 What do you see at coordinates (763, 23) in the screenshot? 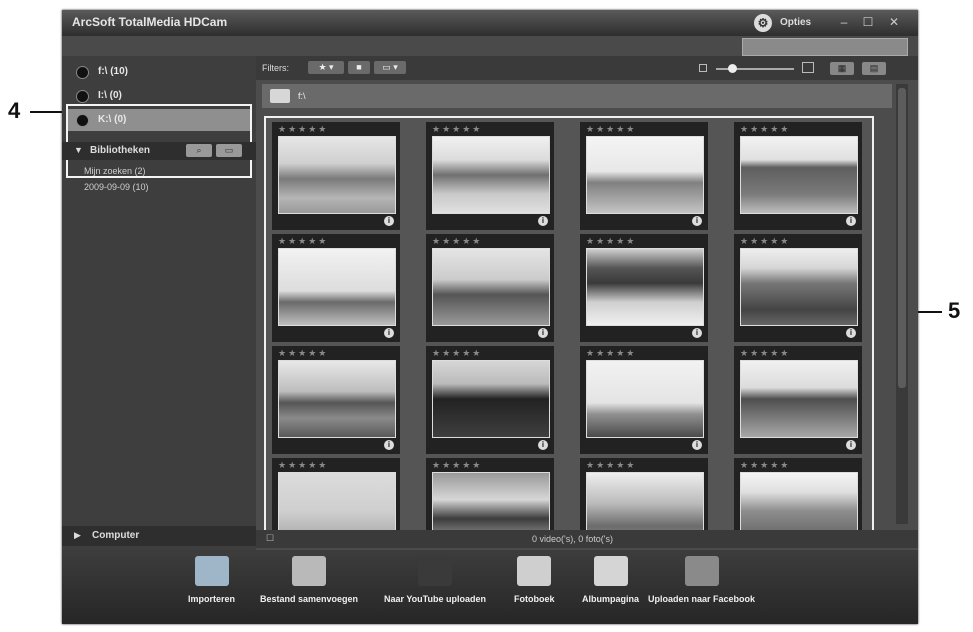
I see `gear-icon: ⚙` at bounding box center [763, 23].